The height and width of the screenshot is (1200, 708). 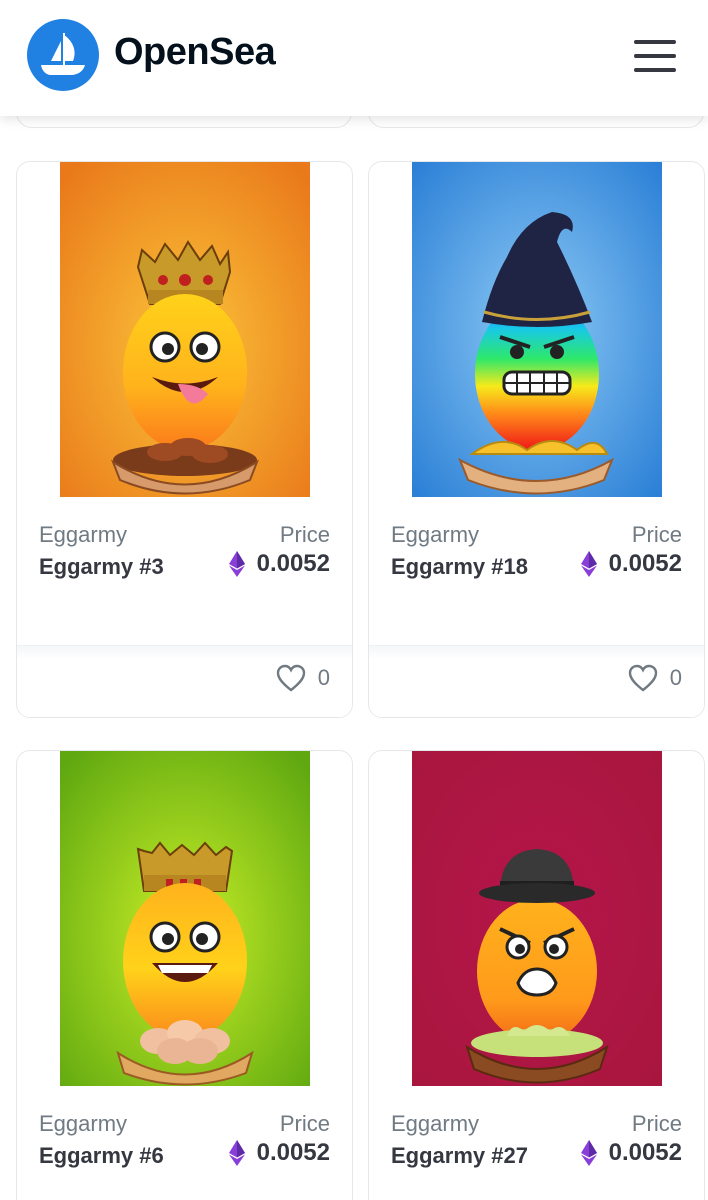 What do you see at coordinates (195, 52) in the screenshot?
I see `brand-name: OpenSea` at bounding box center [195, 52].